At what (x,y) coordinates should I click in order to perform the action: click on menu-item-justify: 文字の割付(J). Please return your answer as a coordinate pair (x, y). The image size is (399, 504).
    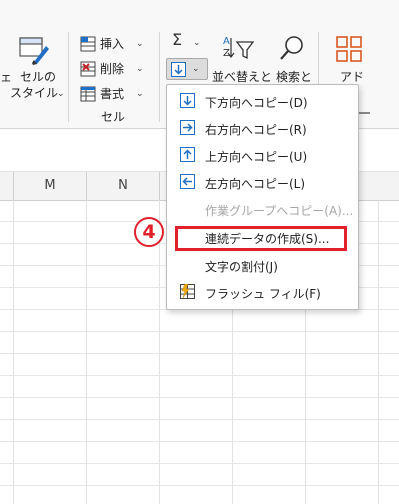
    Looking at the image, I should click on (262, 265).